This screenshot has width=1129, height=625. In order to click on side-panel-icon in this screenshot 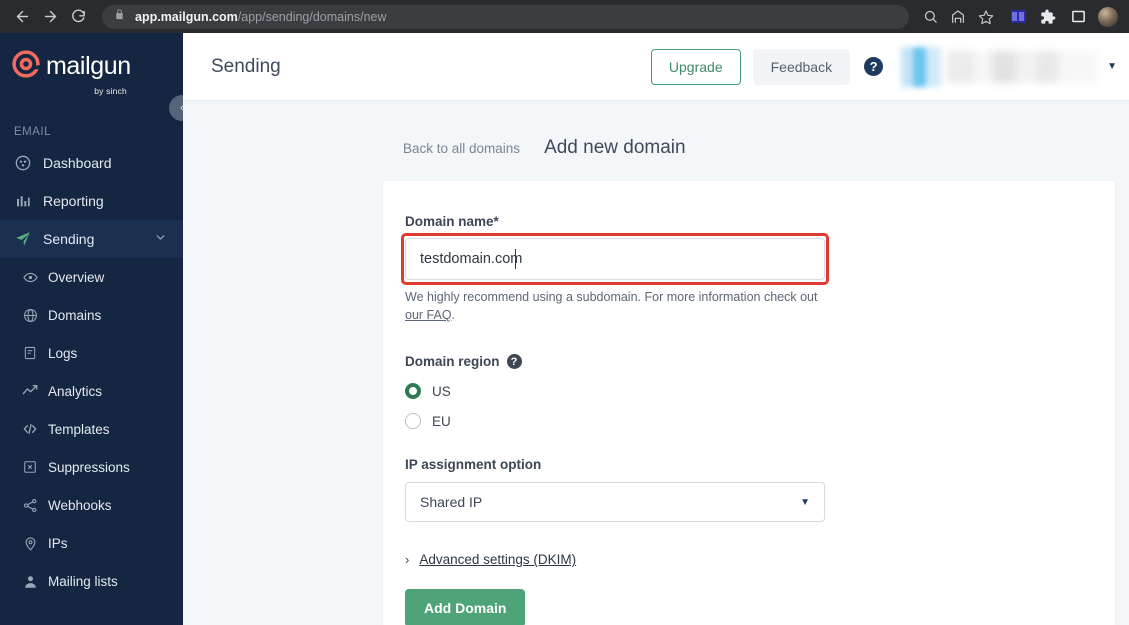, I will do `click(1078, 17)`.